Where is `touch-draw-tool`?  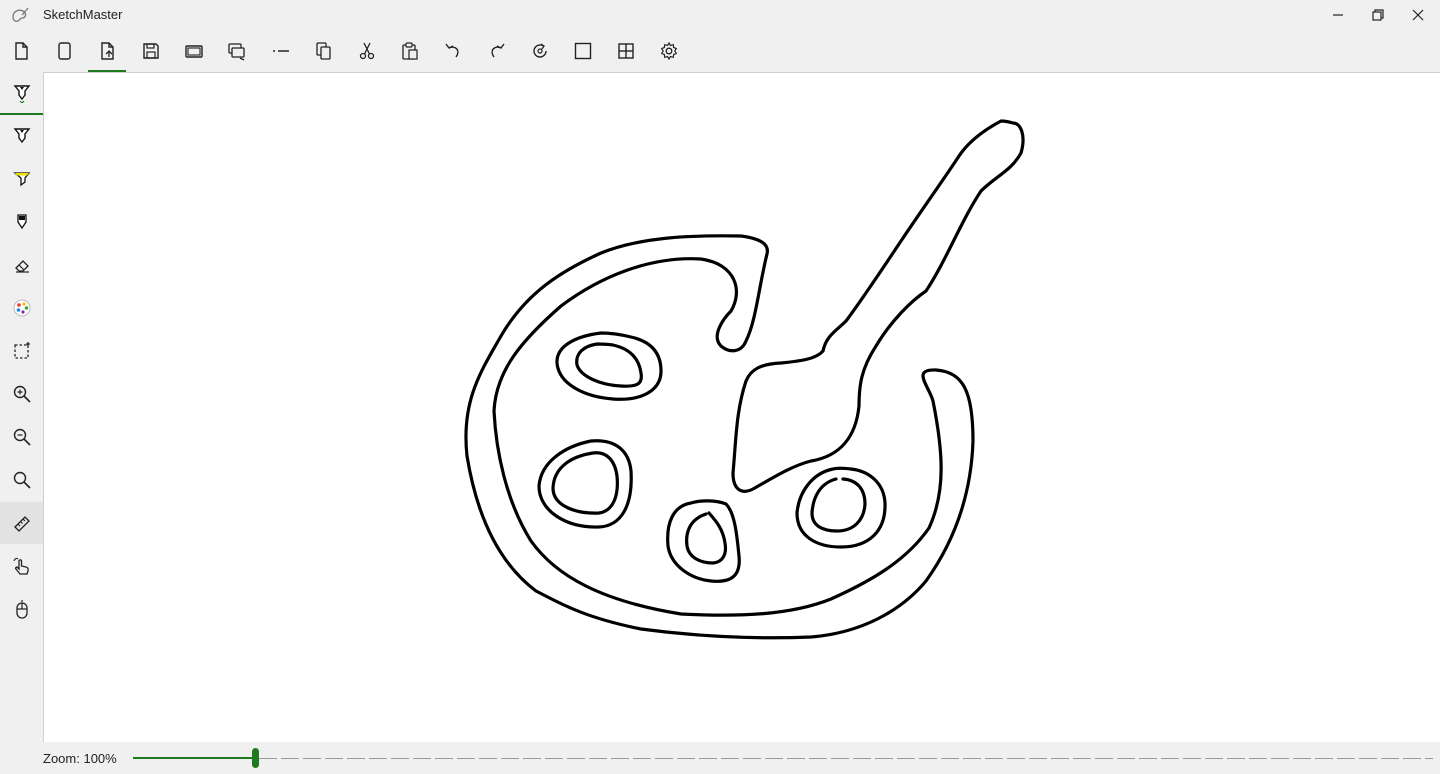
touch-draw-tool is located at coordinates (21, 566).